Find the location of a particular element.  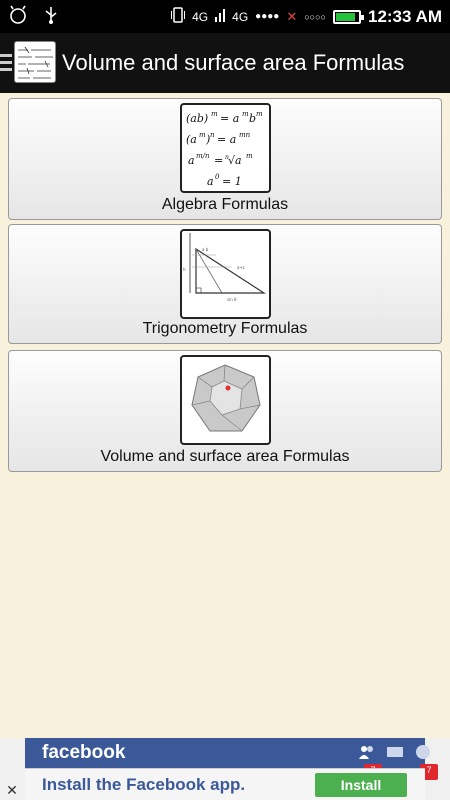

no-signal-icon: ✕ is located at coordinates (292, 16).